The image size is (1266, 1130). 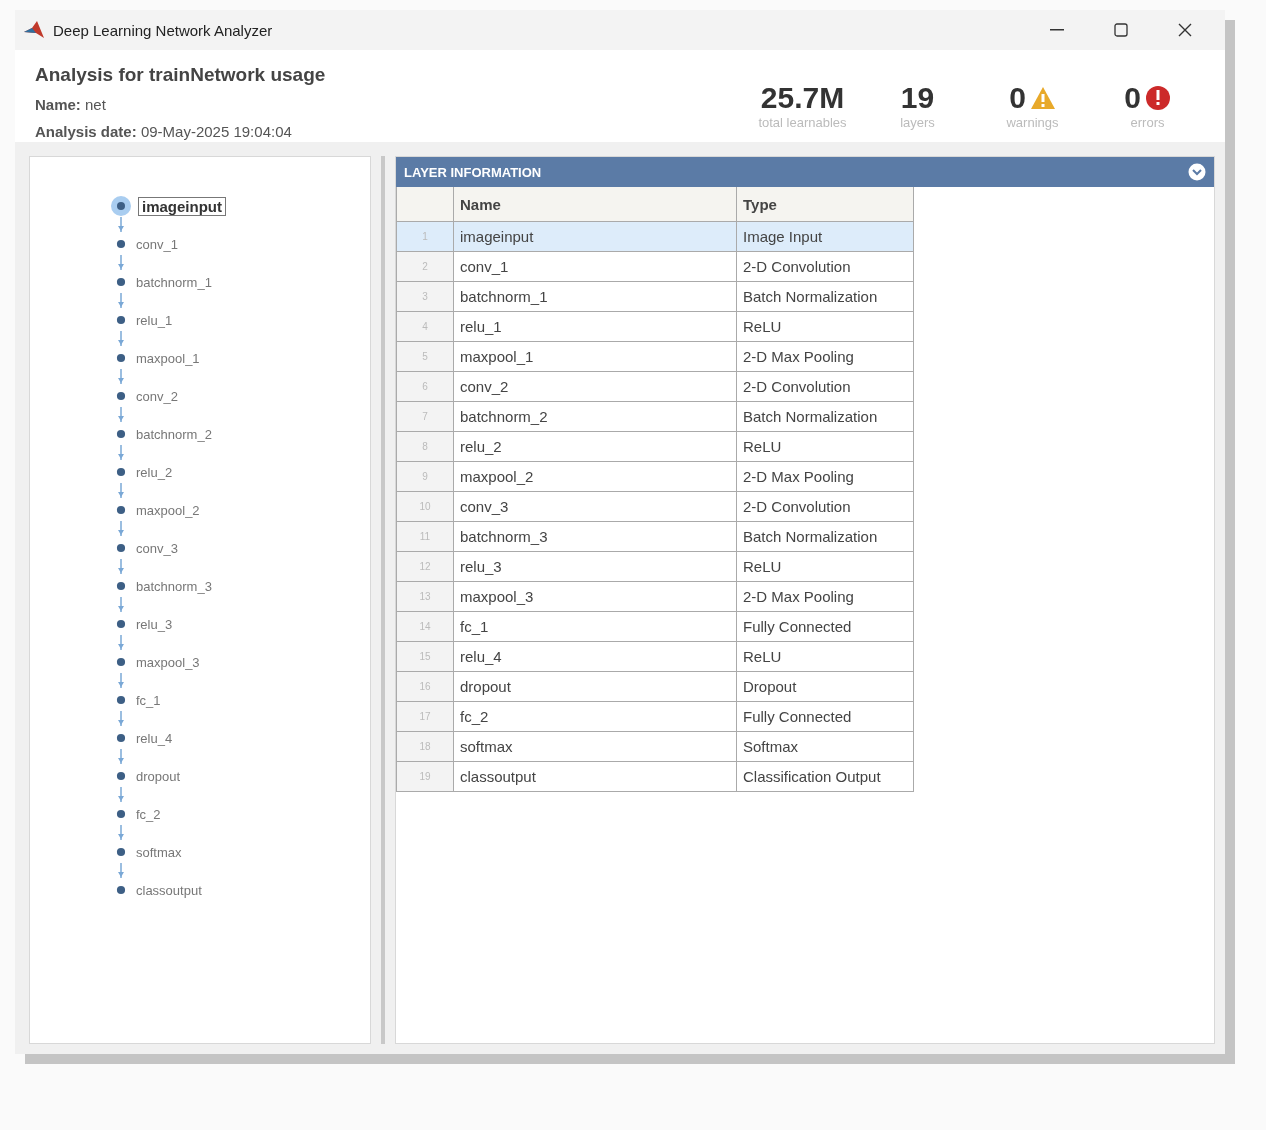 I want to click on layer-node: batchnorm_1, so click(x=174, y=282).